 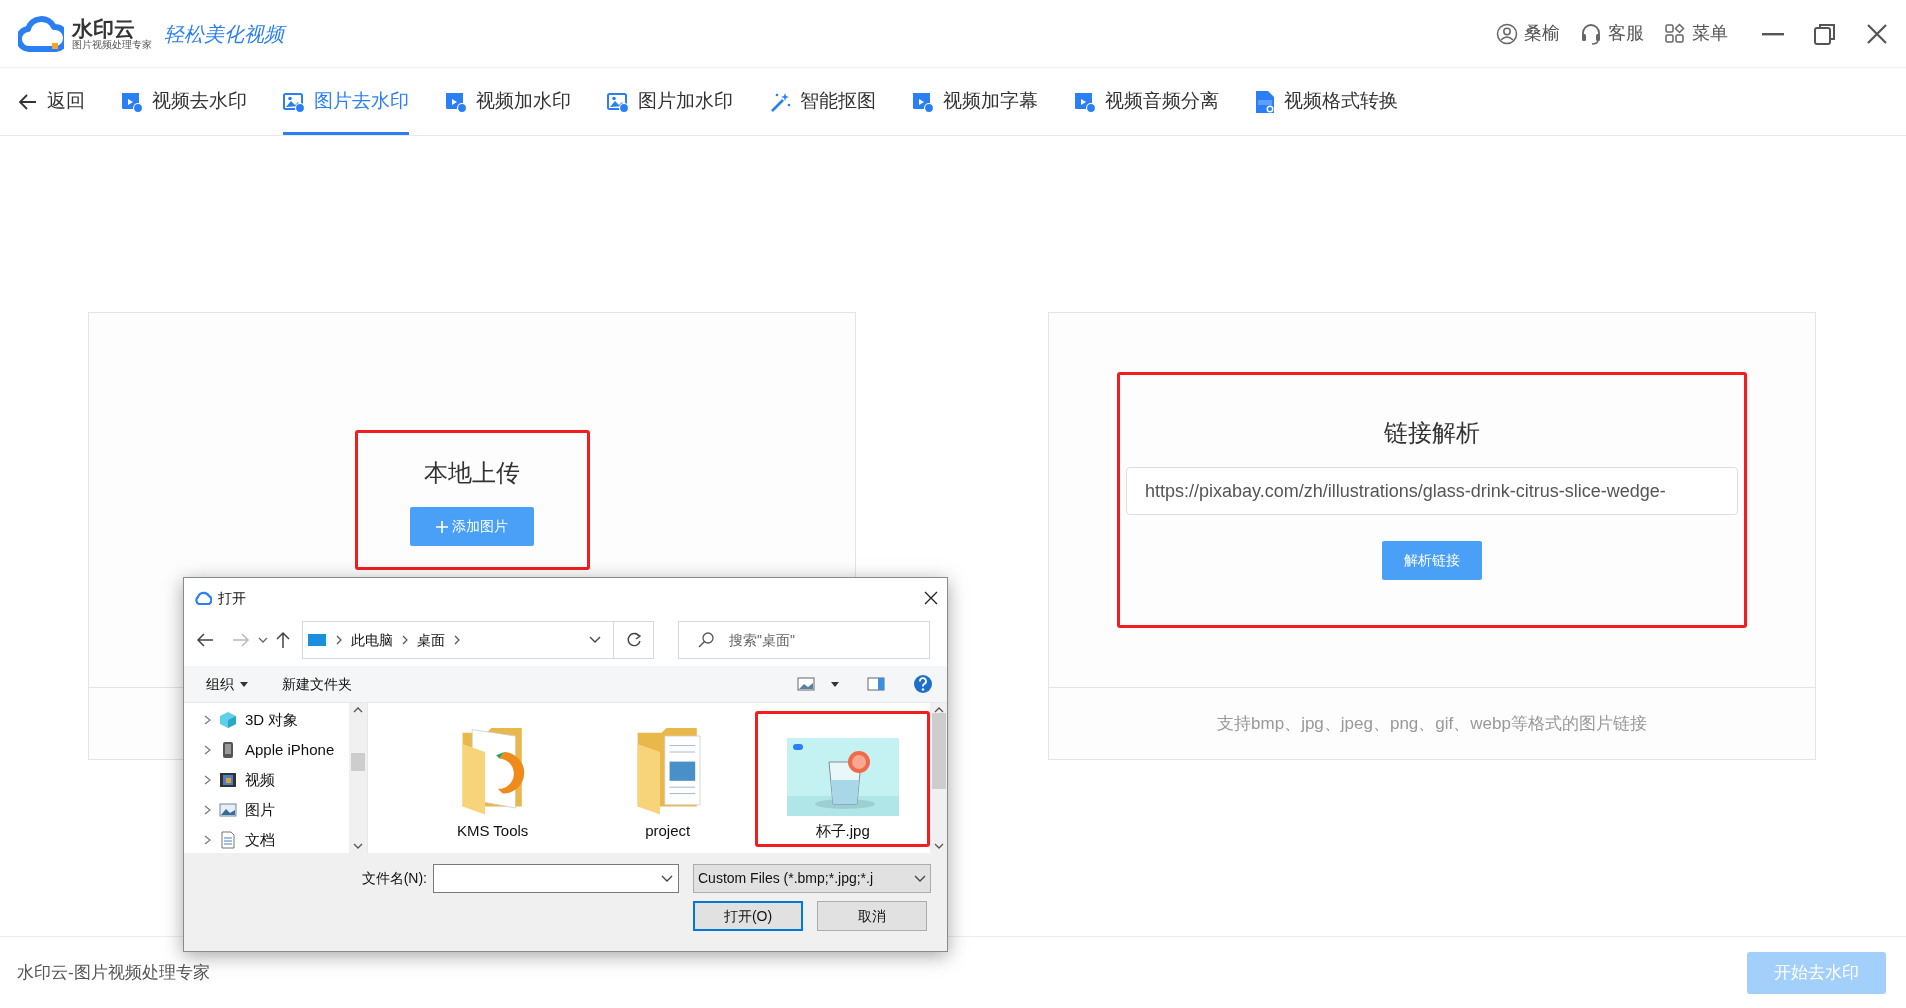 I want to click on app-caption: 水印云-图片视频处理专家, so click(x=113, y=972).